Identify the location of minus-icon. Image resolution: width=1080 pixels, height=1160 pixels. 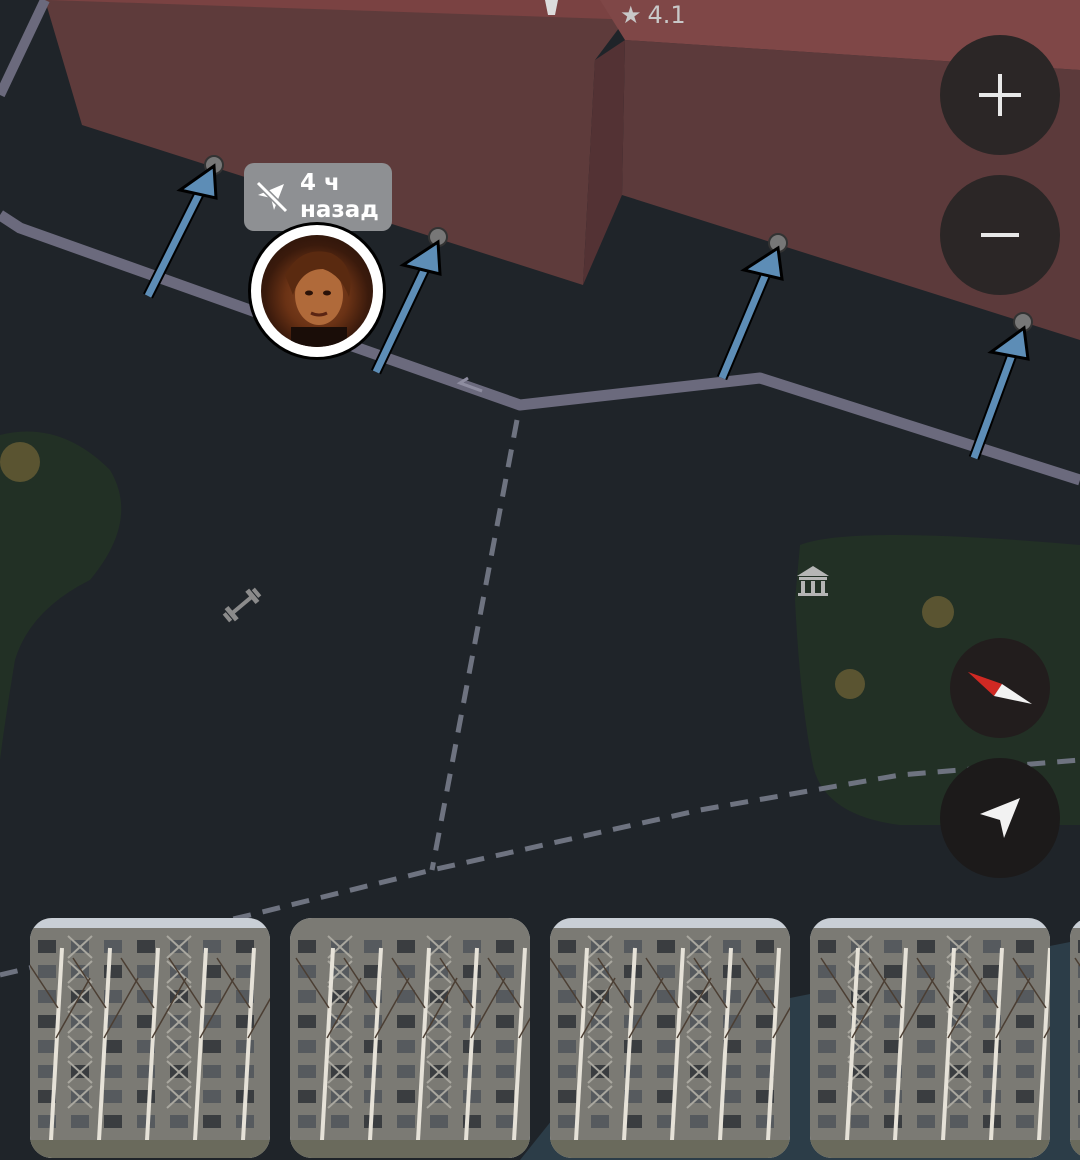
(1000, 235).